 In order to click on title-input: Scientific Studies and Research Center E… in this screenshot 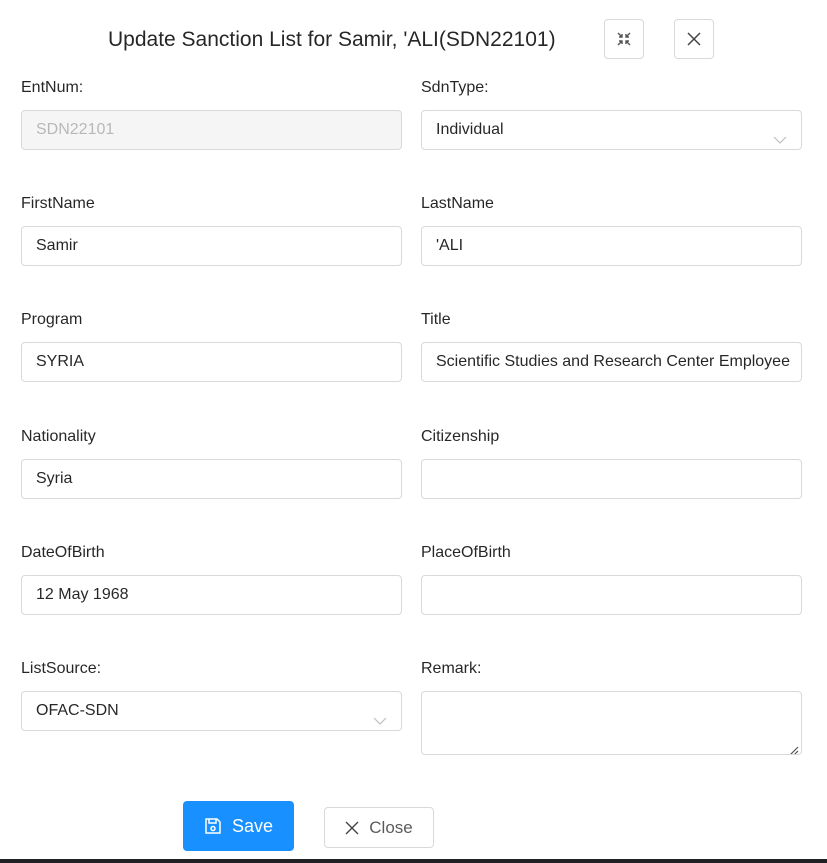, I will do `click(611, 362)`.